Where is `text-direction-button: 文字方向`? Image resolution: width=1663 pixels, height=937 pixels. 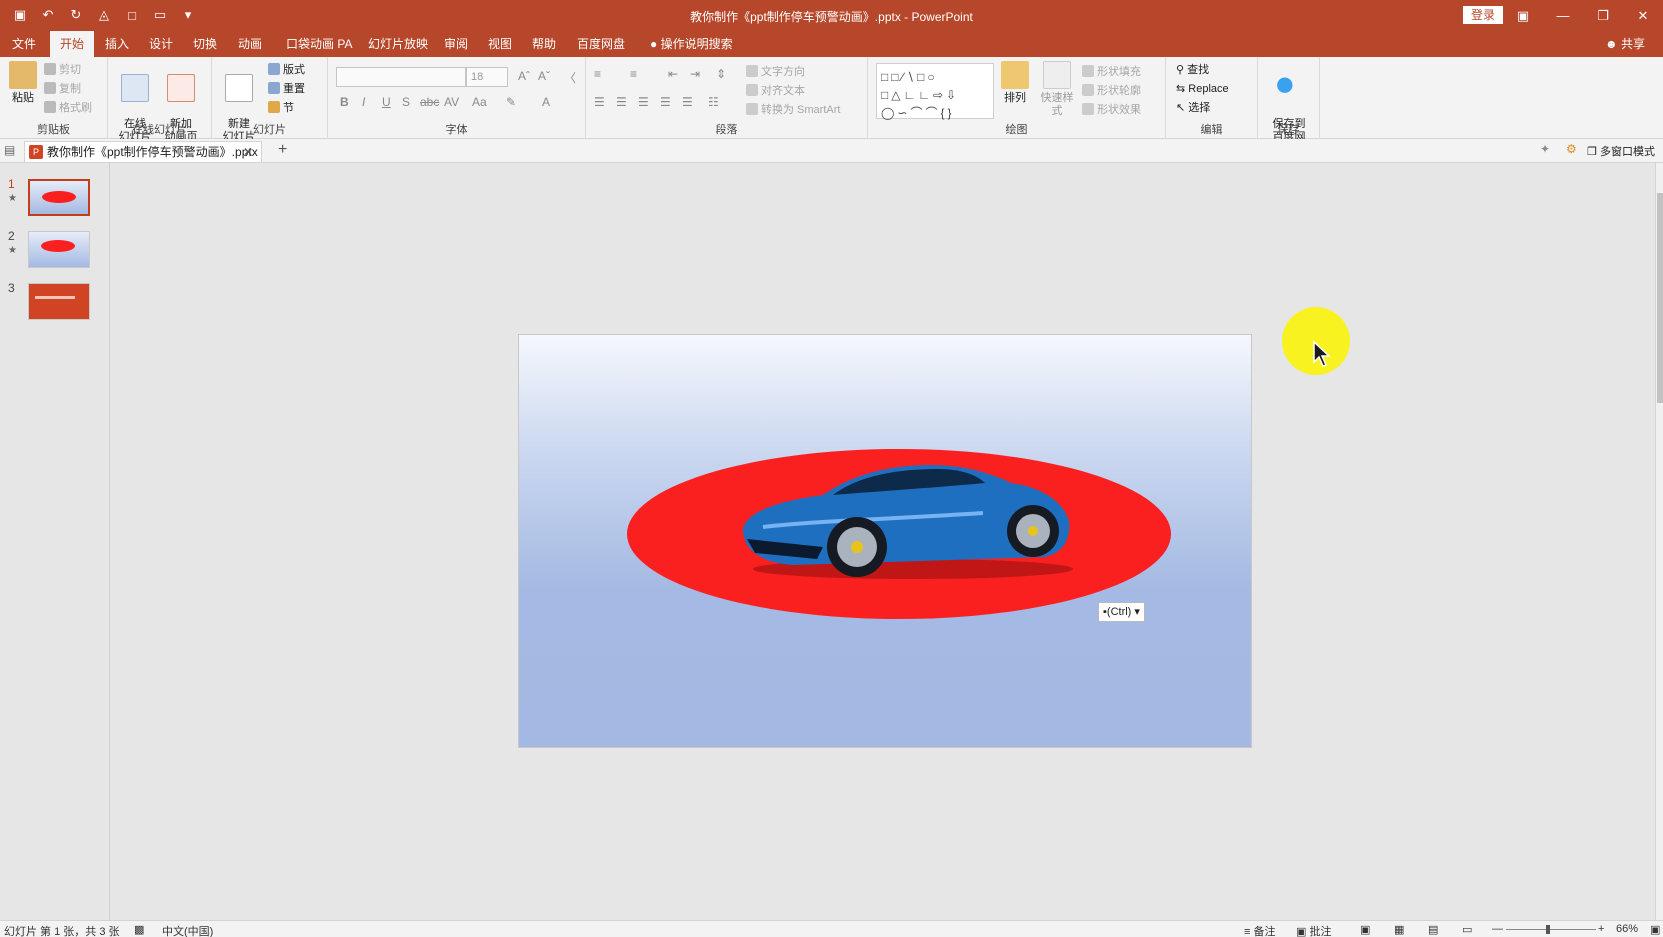
text-direction-button: 文字方向 is located at coordinates (775, 72).